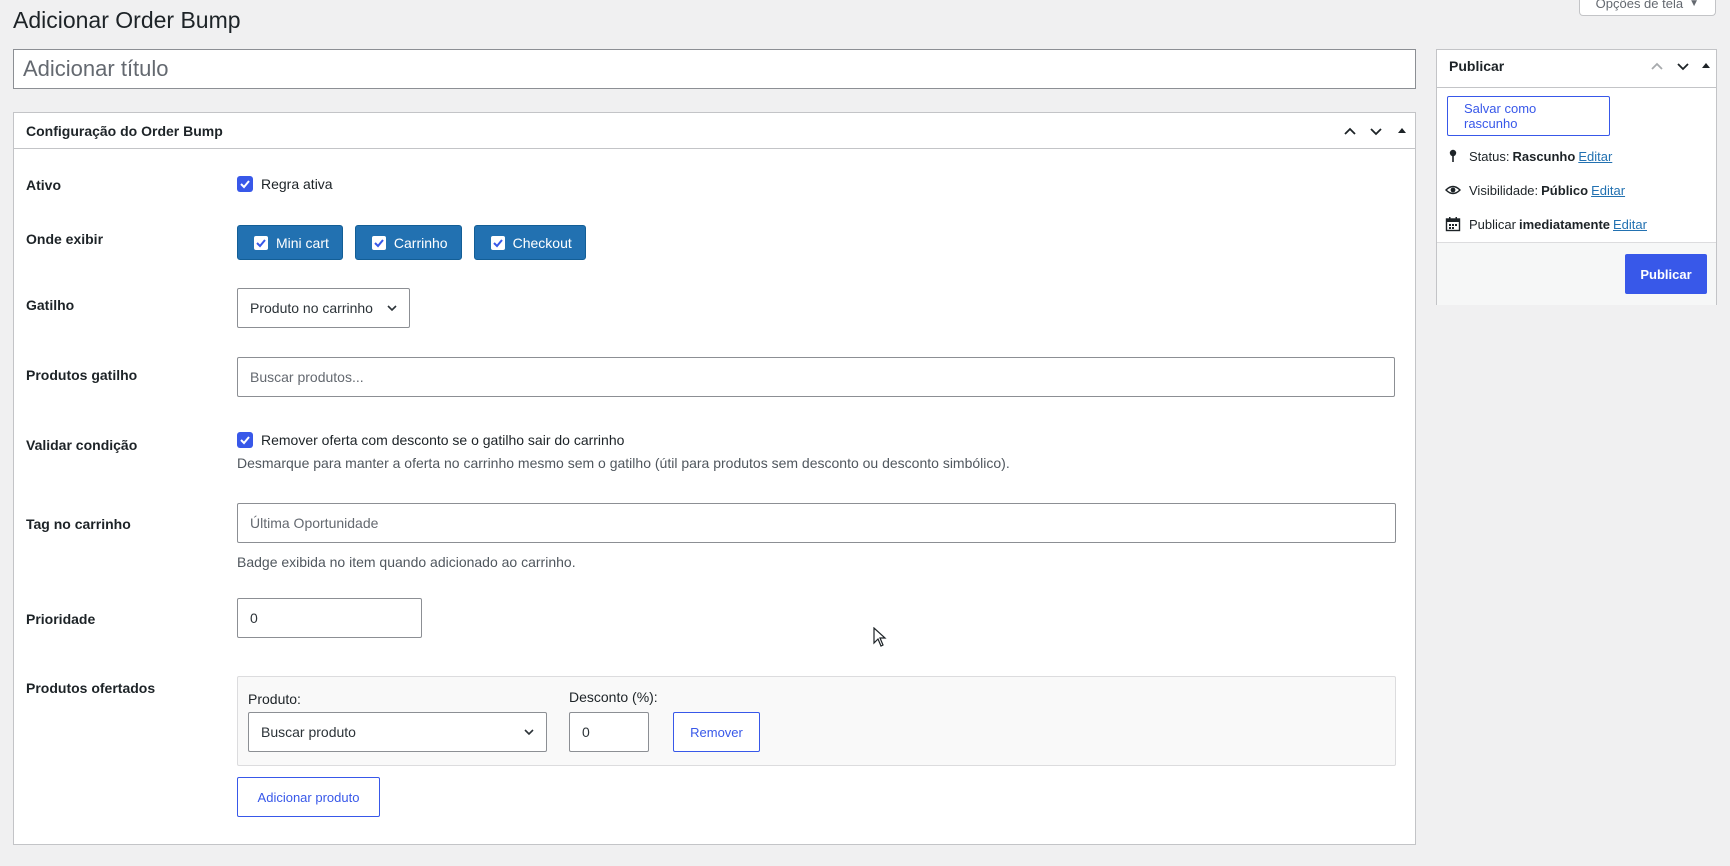  Describe the element at coordinates (96, 68) in the screenshot. I see `post-title-placeholder: Adicionar título` at that location.